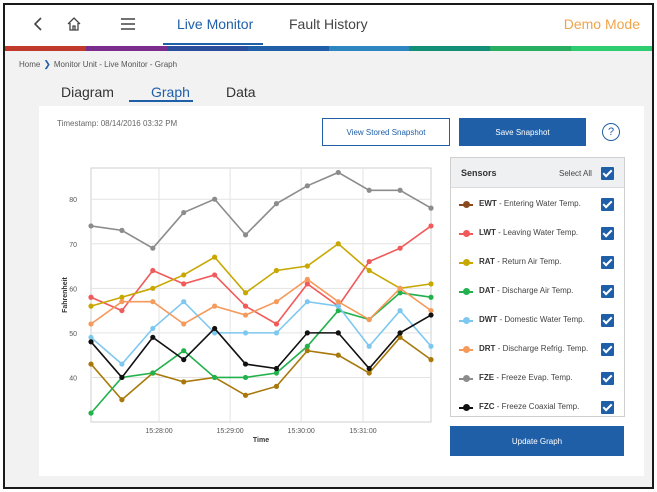 The image size is (657, 492). I want to click on chevron-right-icon: ❯, so click(47, 64).